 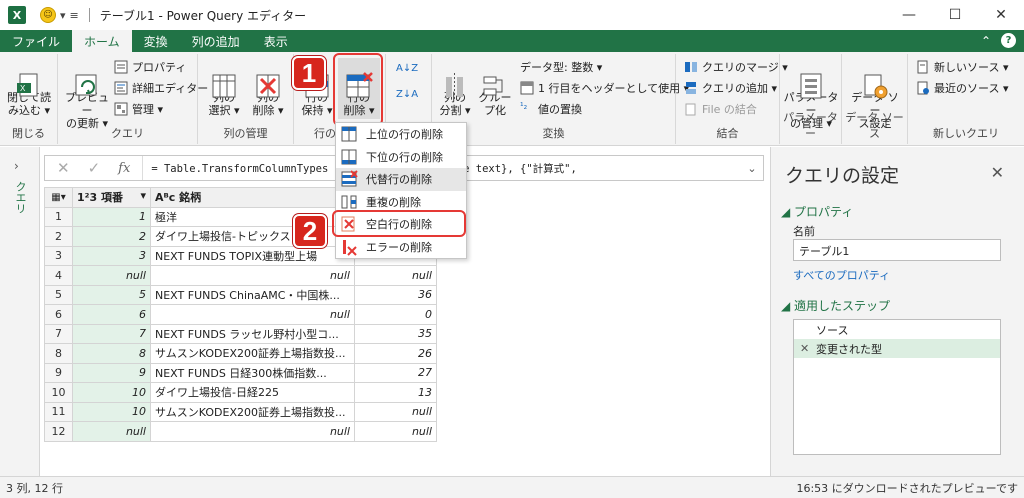 I want to click on cell-number: 2, so click(x=111, y=236).